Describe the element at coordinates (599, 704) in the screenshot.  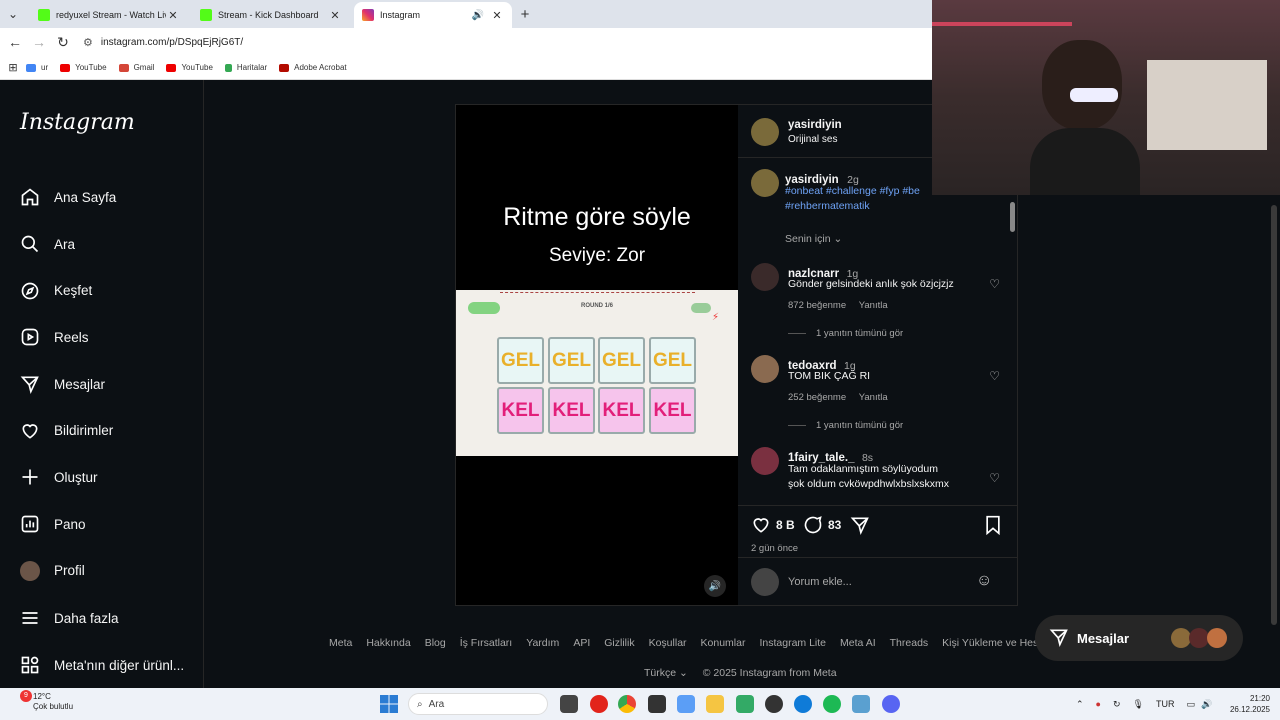
I see `opera-icon` at that location.